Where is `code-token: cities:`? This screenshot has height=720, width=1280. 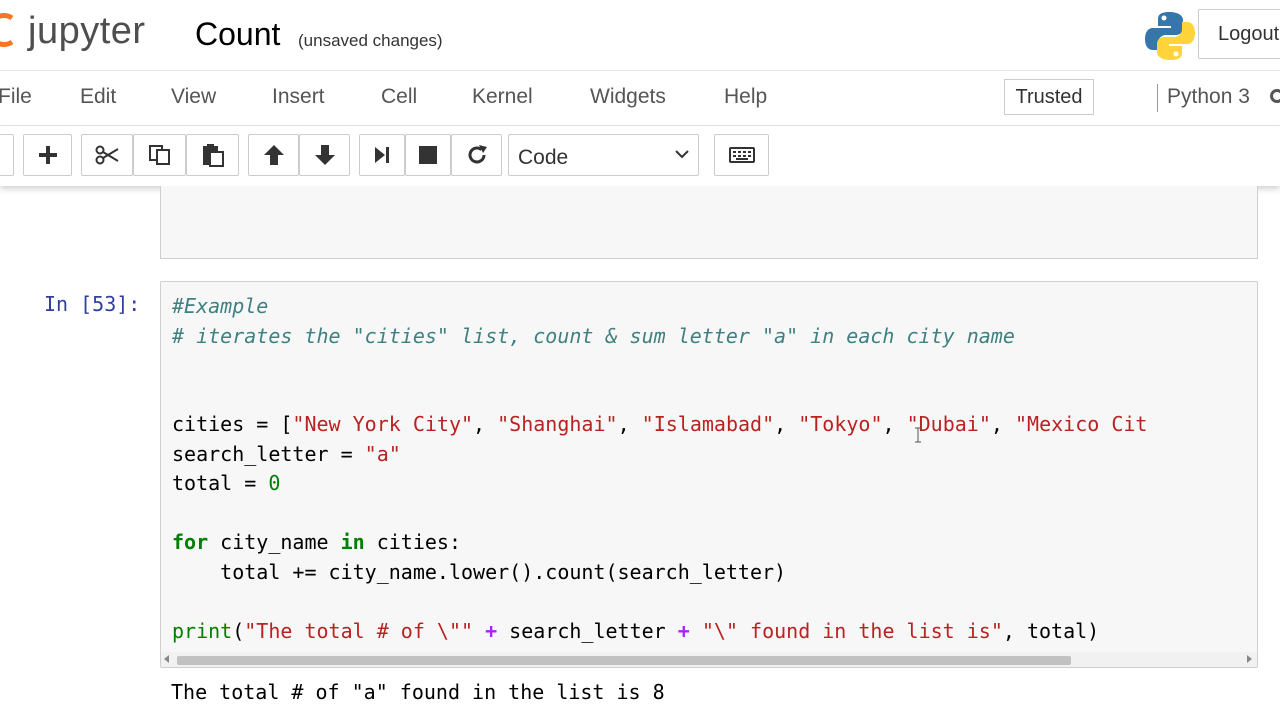 code-token: cities: is located at coordinates (412, 542).